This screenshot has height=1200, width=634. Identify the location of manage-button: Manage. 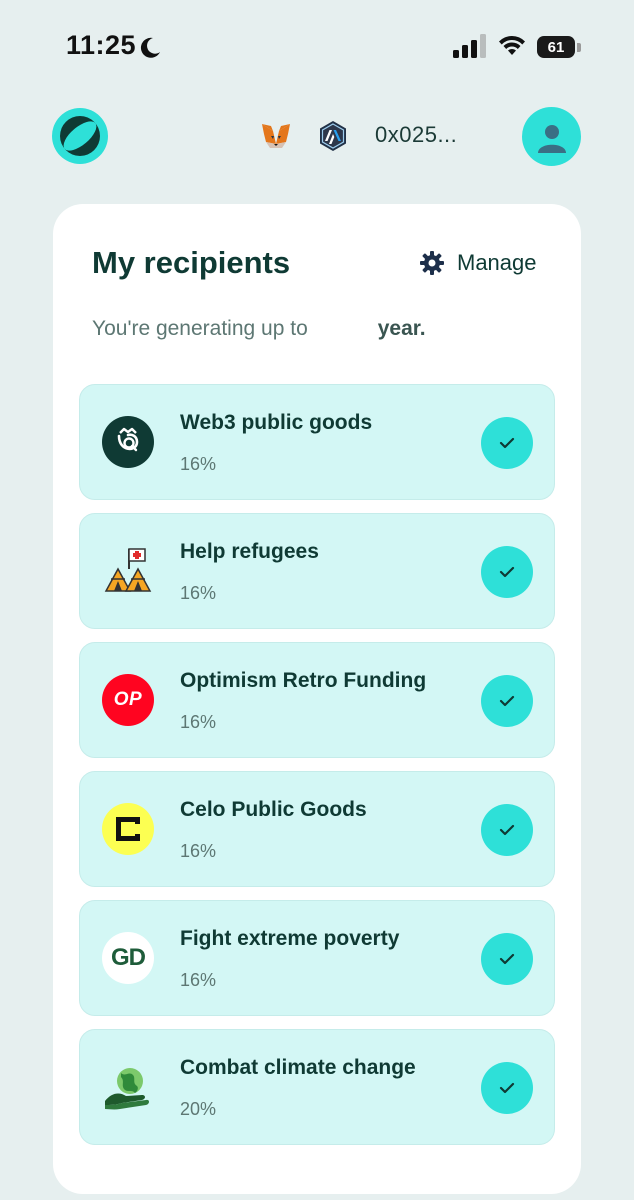
(478, 263).